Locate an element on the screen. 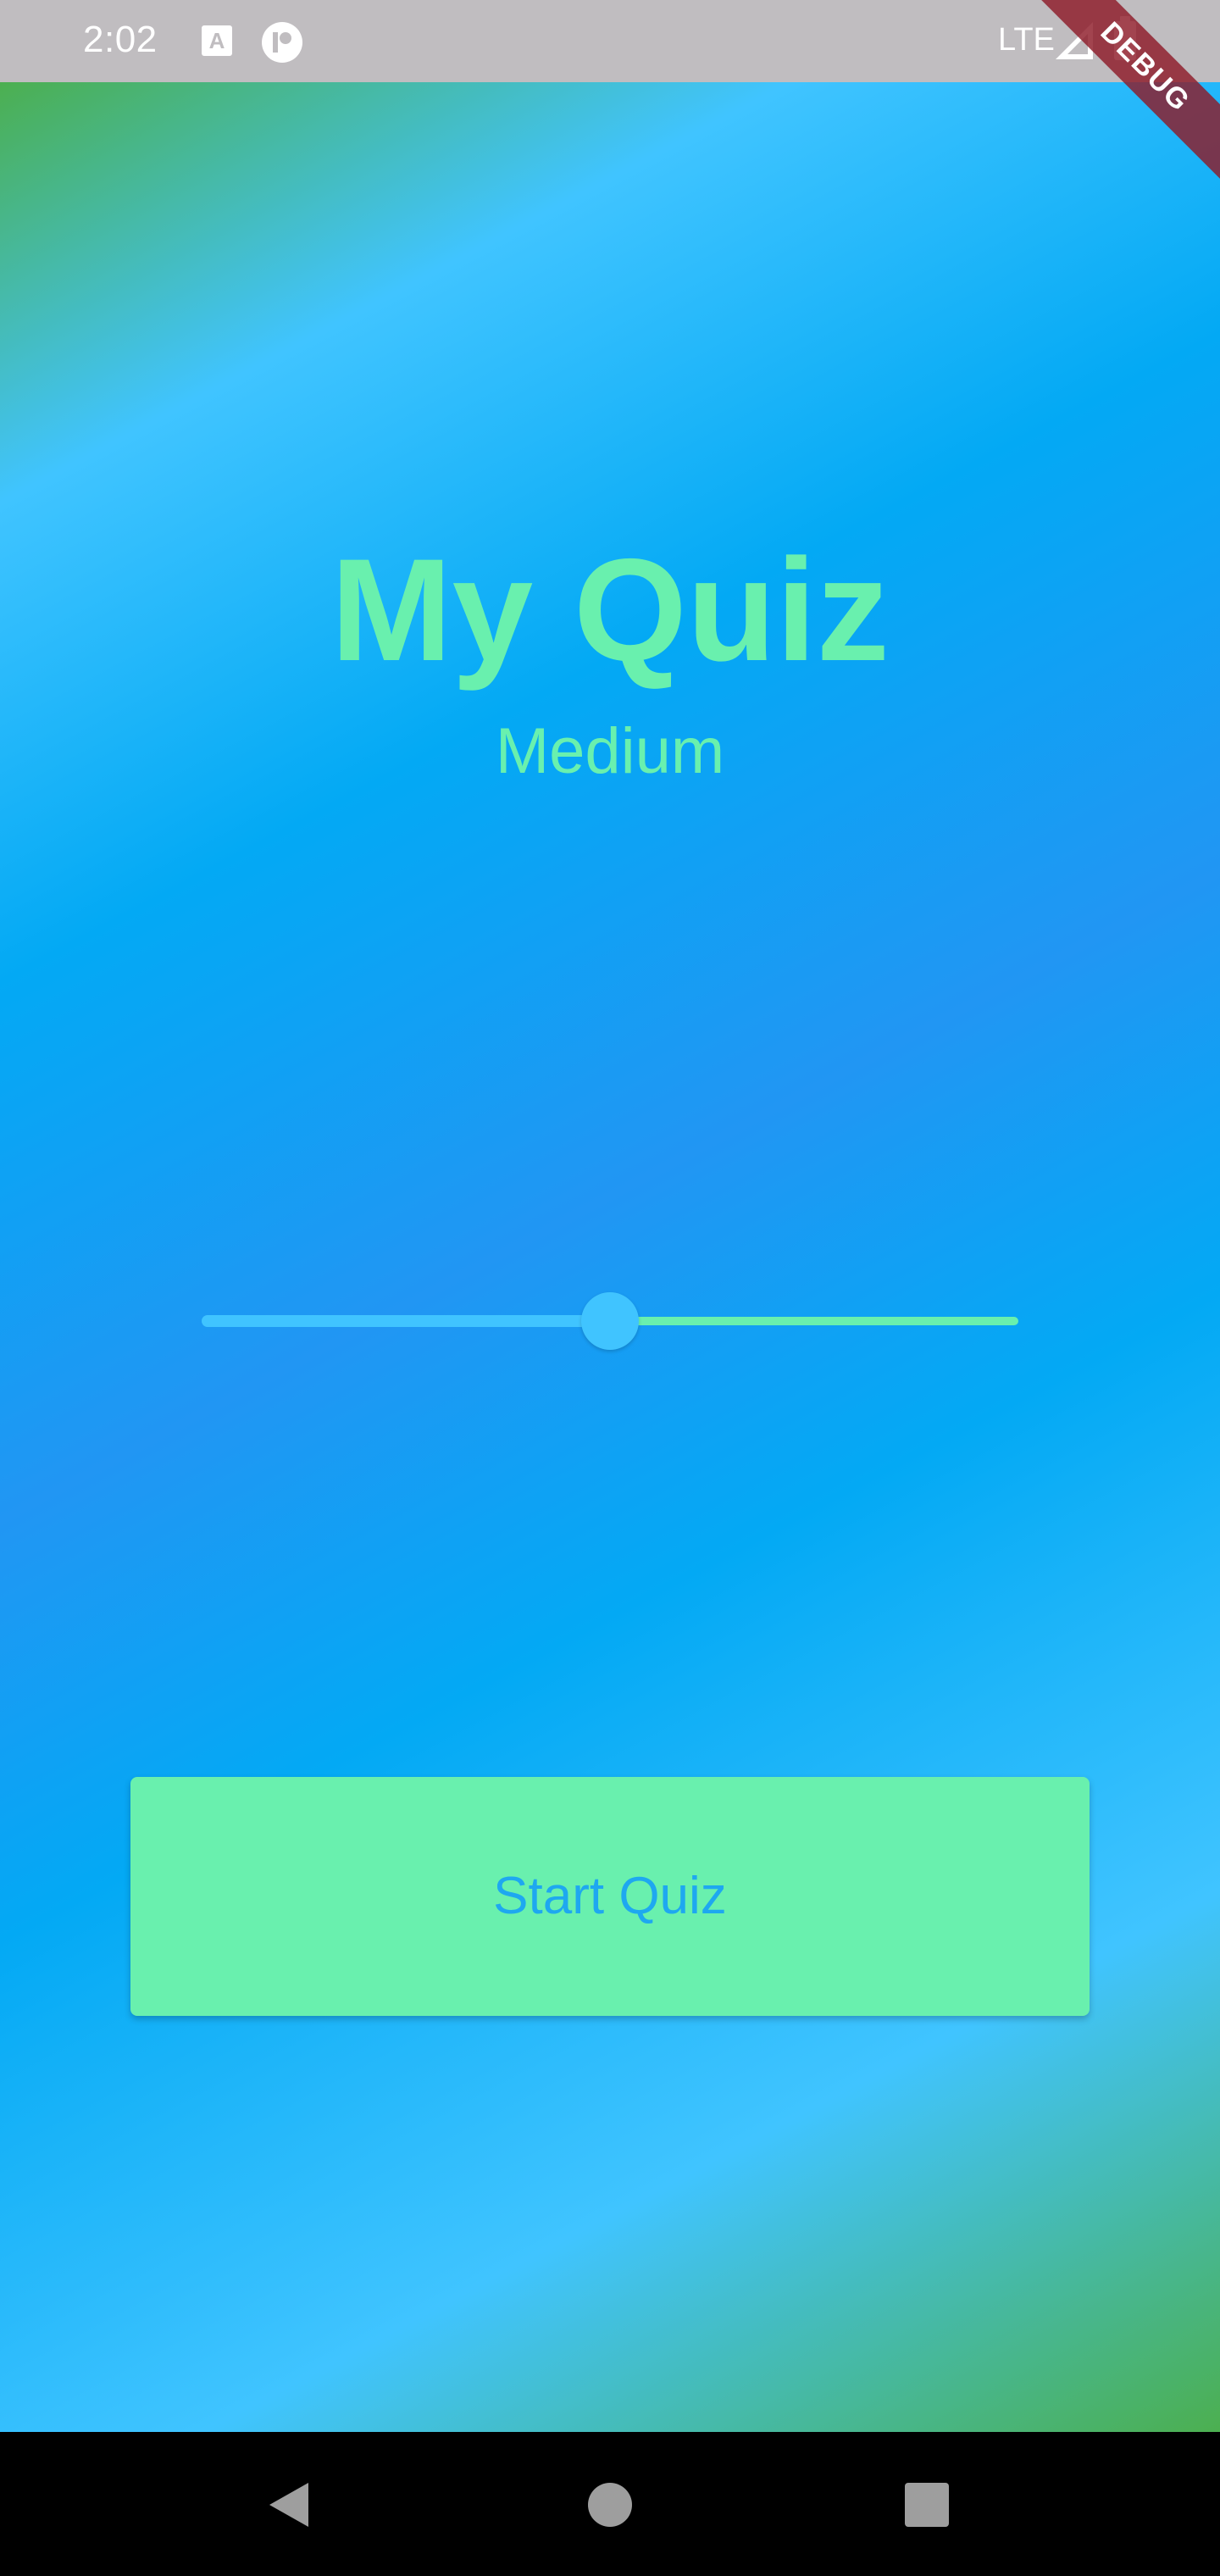 The image size is (1220, 2576). slider-track-inactive is located at coordinates (814, 1321).